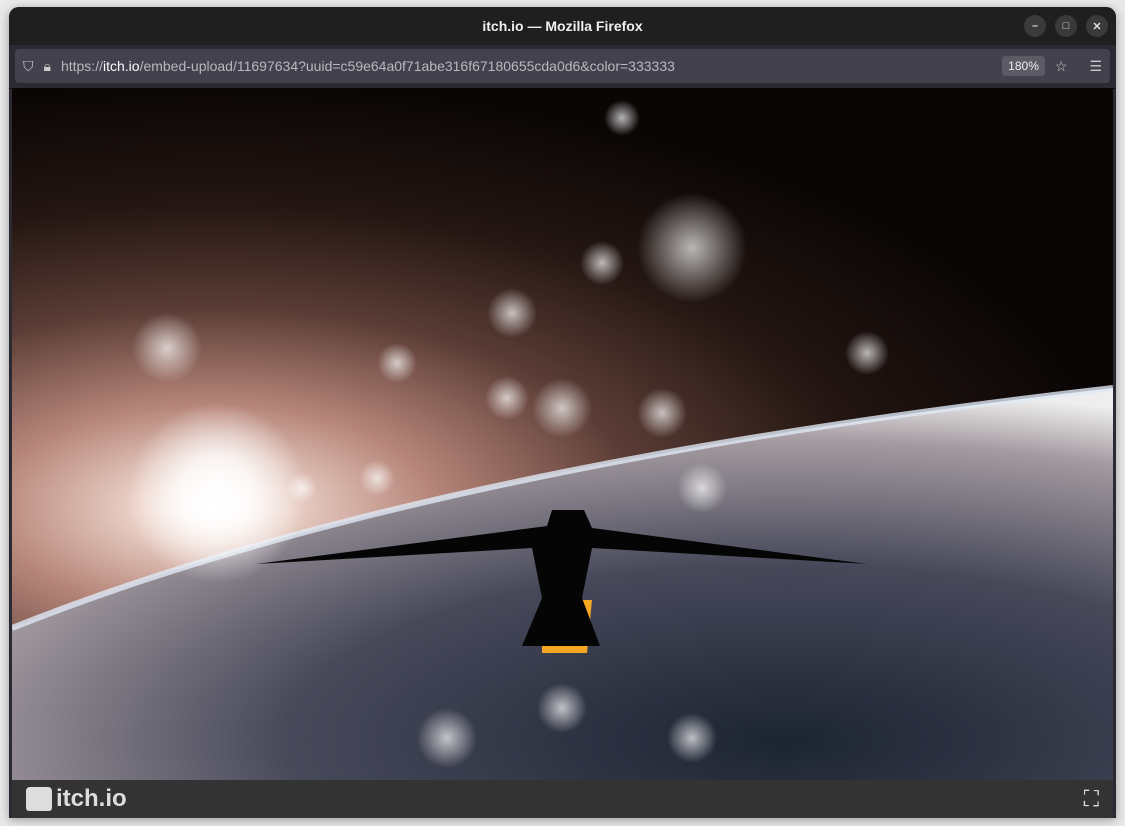 Image resolution: width=1125 pixels, height=826 pixels. I want to click on sun, so click(217, 493).